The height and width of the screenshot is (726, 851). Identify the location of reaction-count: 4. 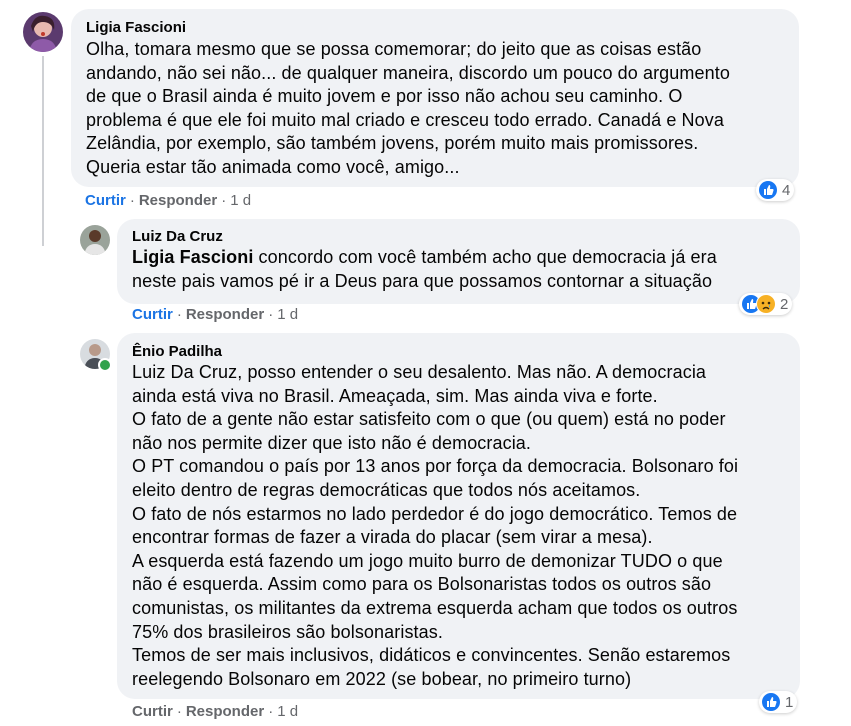
(786, 190).